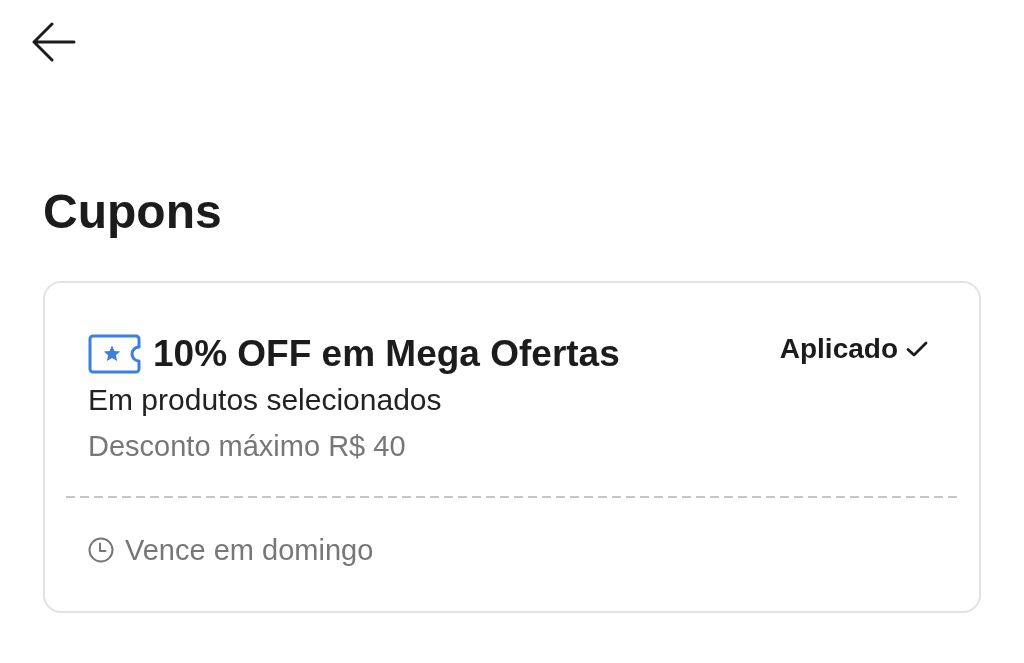 Image resolution: width=1024 pixels, height=663 pixels. Describe the element at coordinates (838, 349) in the screenshot. I see `status-label: Aplicado` at that location.